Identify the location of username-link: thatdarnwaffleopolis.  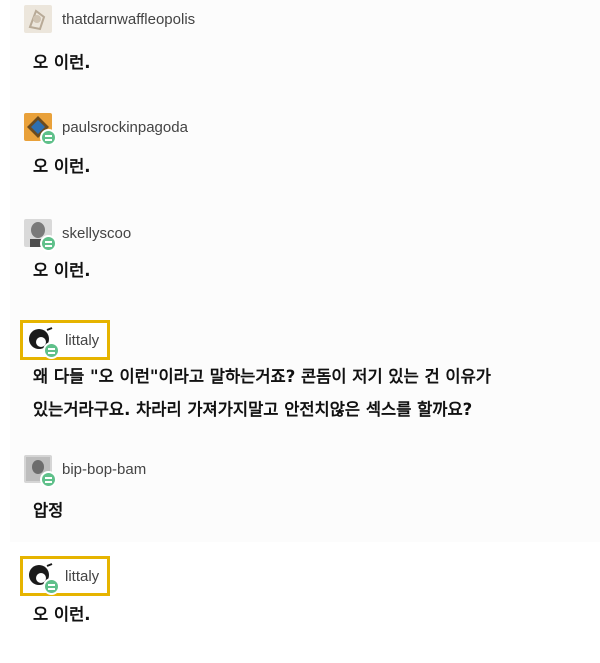
(128, 19).